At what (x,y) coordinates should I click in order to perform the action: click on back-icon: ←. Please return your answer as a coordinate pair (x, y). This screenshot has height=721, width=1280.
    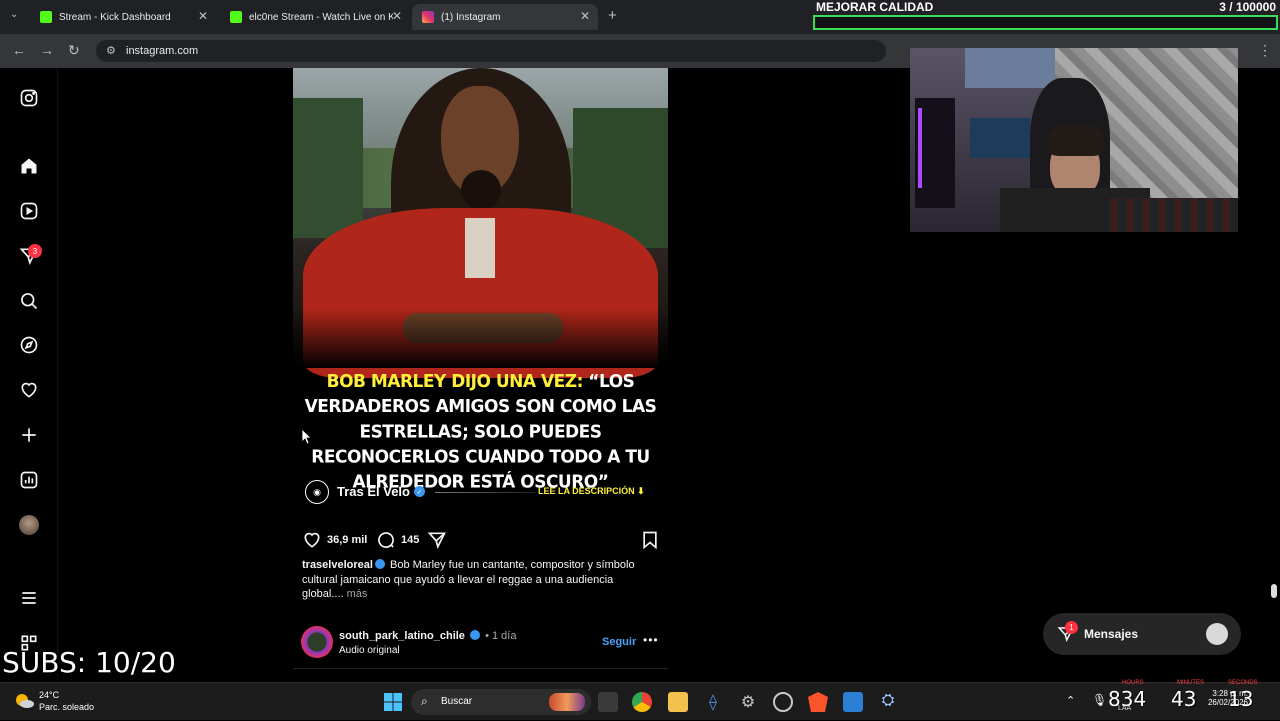
    Looking at the image, I should click on (19, 50).